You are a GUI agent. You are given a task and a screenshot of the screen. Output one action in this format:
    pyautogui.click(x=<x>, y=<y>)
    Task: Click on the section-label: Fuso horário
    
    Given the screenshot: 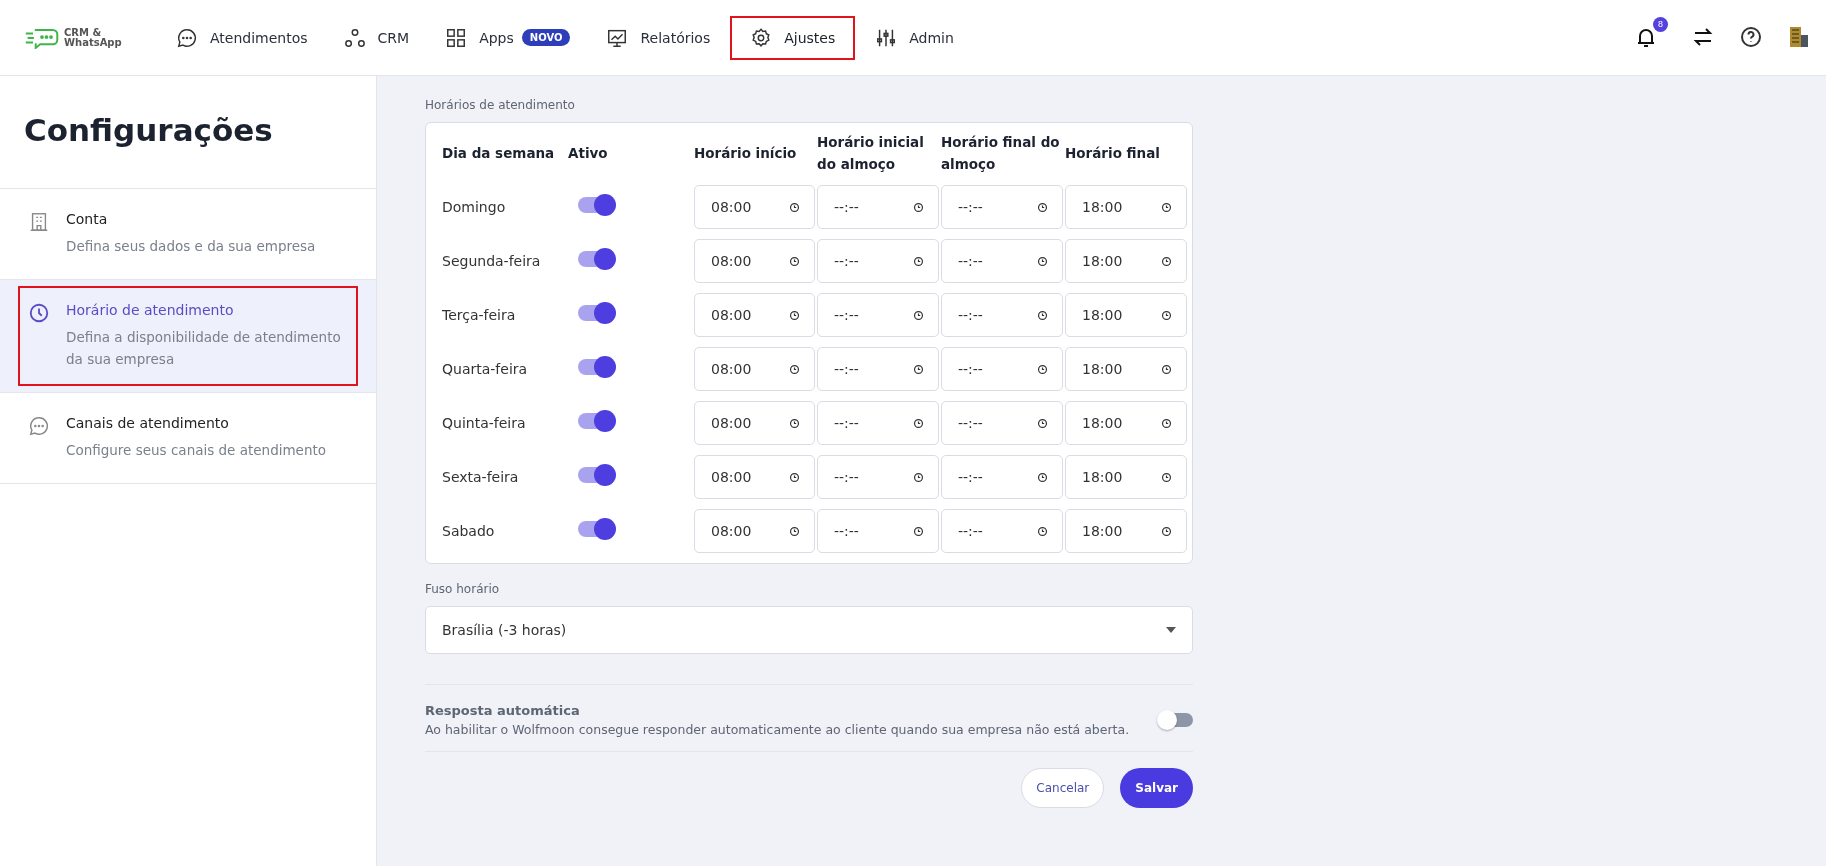 What is the action you would take?
    pyautogui.click(x=463, y=589)
    